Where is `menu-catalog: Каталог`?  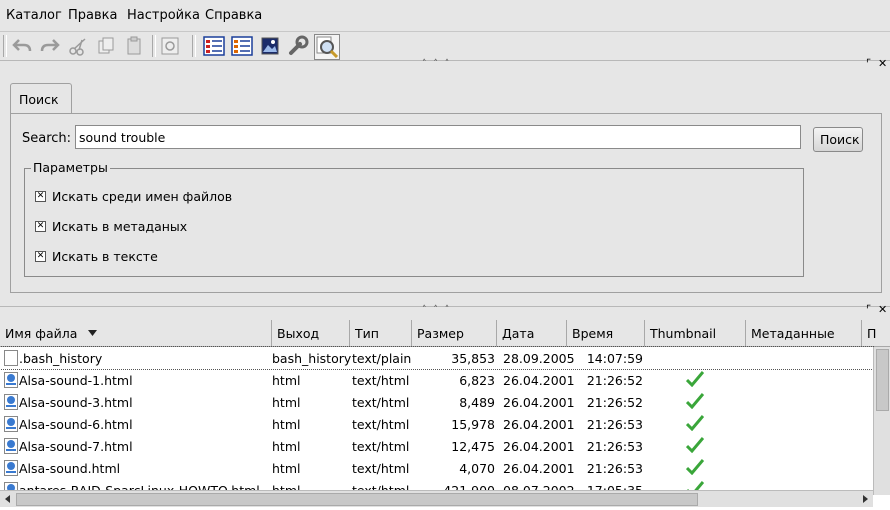 menu-catalog: Каталог is located at coordinates (34, 15).